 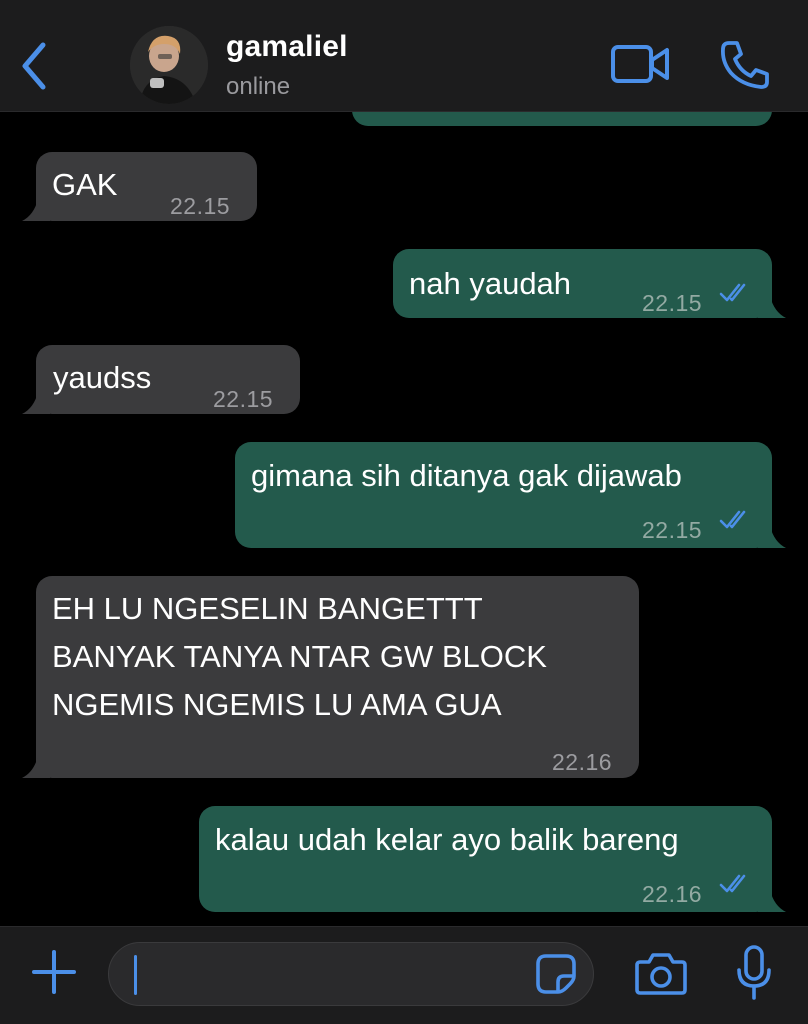 I want to click on voice-call-button, so click(x=745, y=65).